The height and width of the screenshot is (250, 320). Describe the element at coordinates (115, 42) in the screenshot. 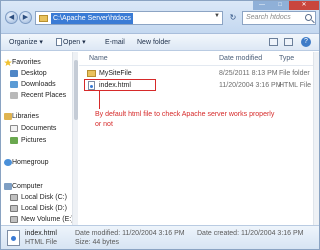

I see `email-button: E-mail` at that location.